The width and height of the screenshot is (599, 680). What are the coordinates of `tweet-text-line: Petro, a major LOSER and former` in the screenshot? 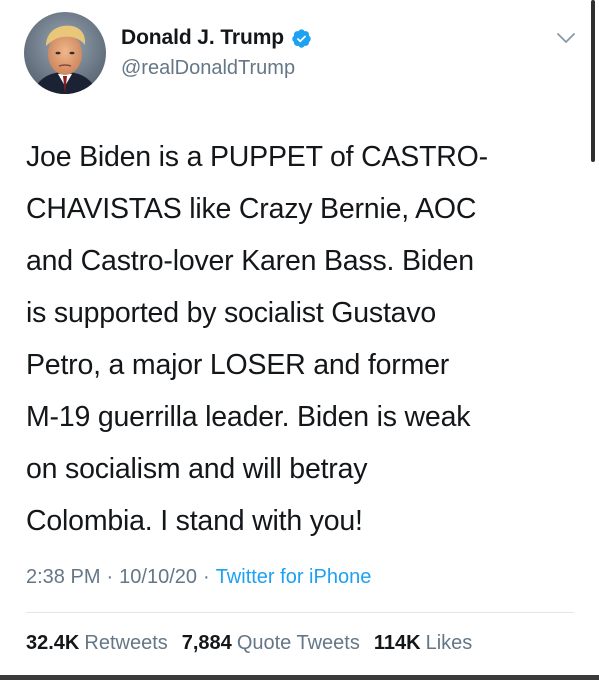 It's located at (238, 365).